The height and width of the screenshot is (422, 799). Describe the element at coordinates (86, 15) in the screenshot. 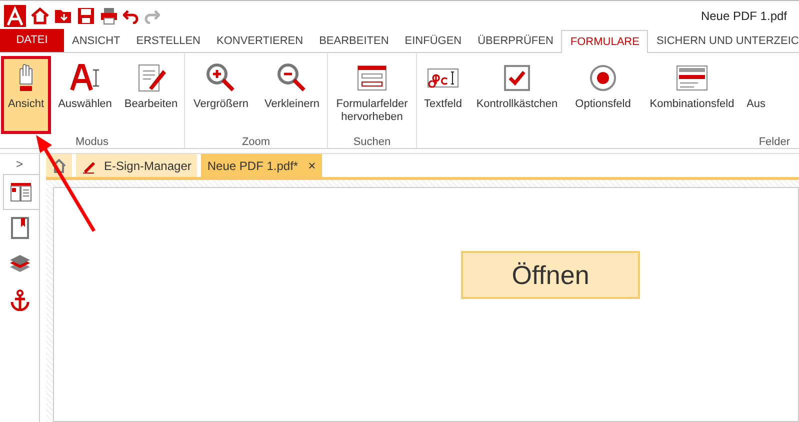

I see `save-icon` at that location.